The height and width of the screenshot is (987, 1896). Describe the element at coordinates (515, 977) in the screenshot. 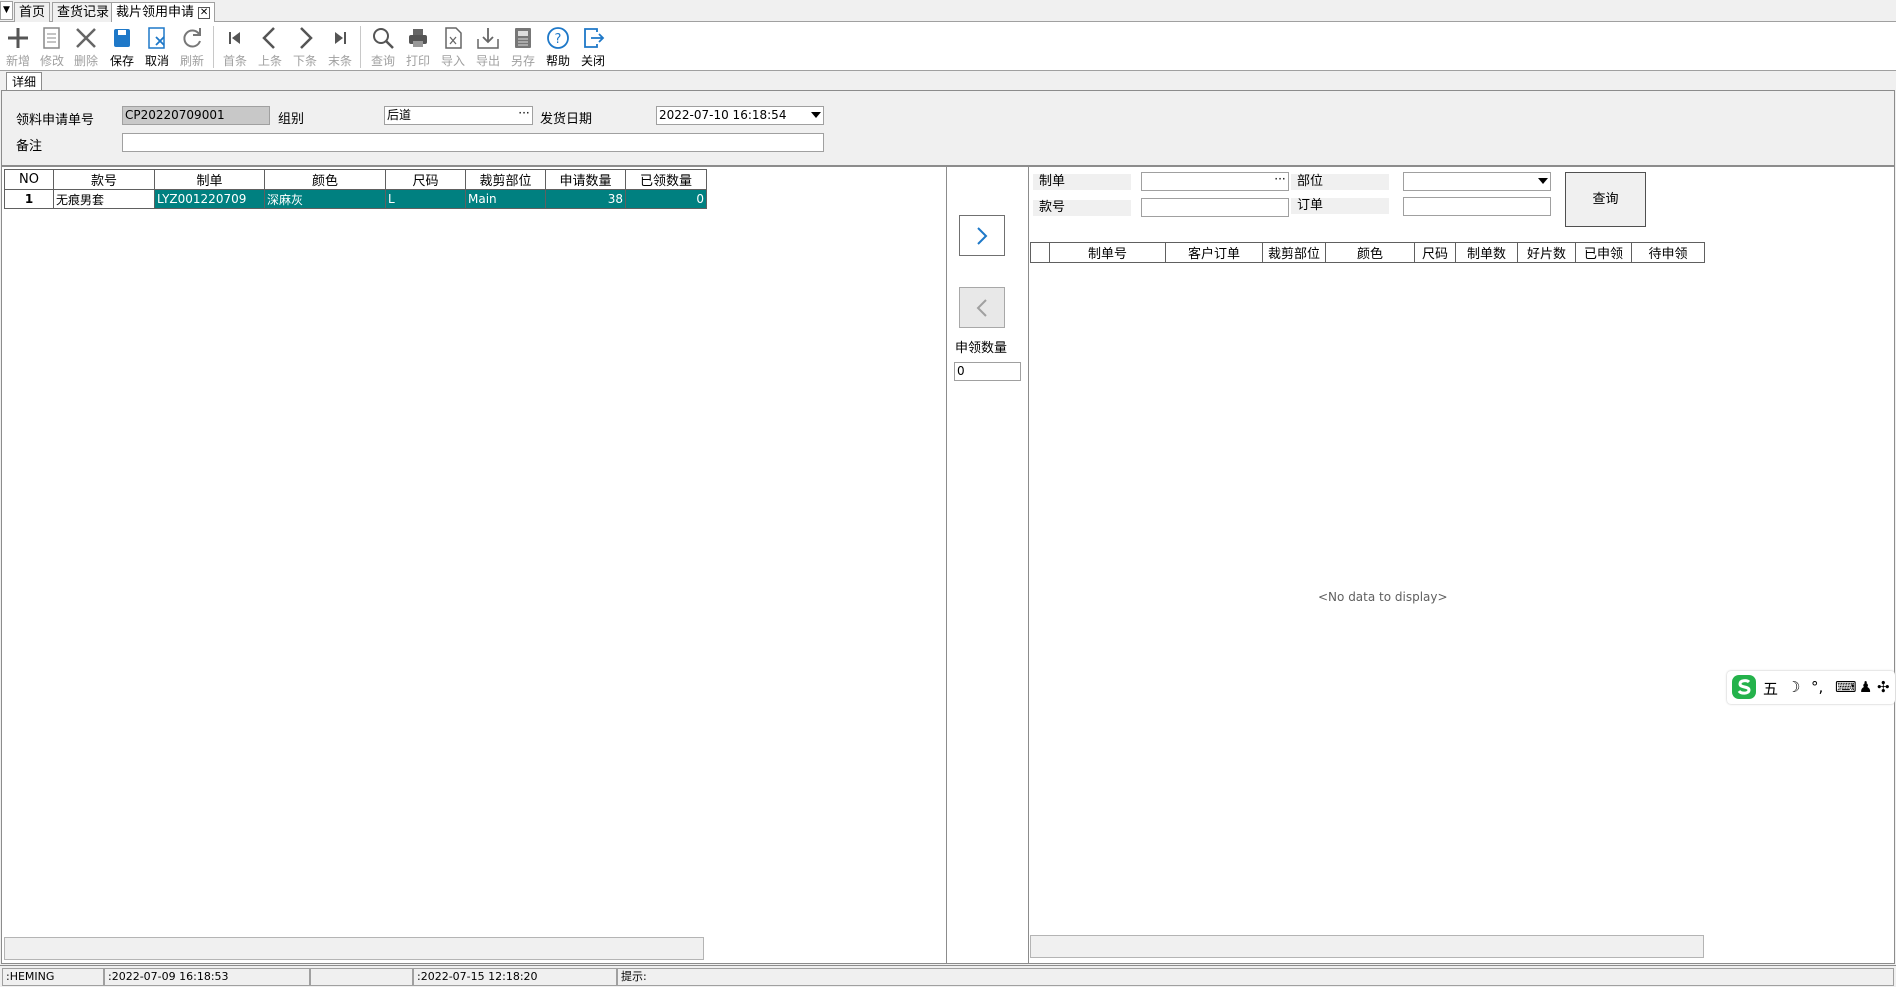

I see `status-modified-time: :2022-07-15 12:18:20` at that location.